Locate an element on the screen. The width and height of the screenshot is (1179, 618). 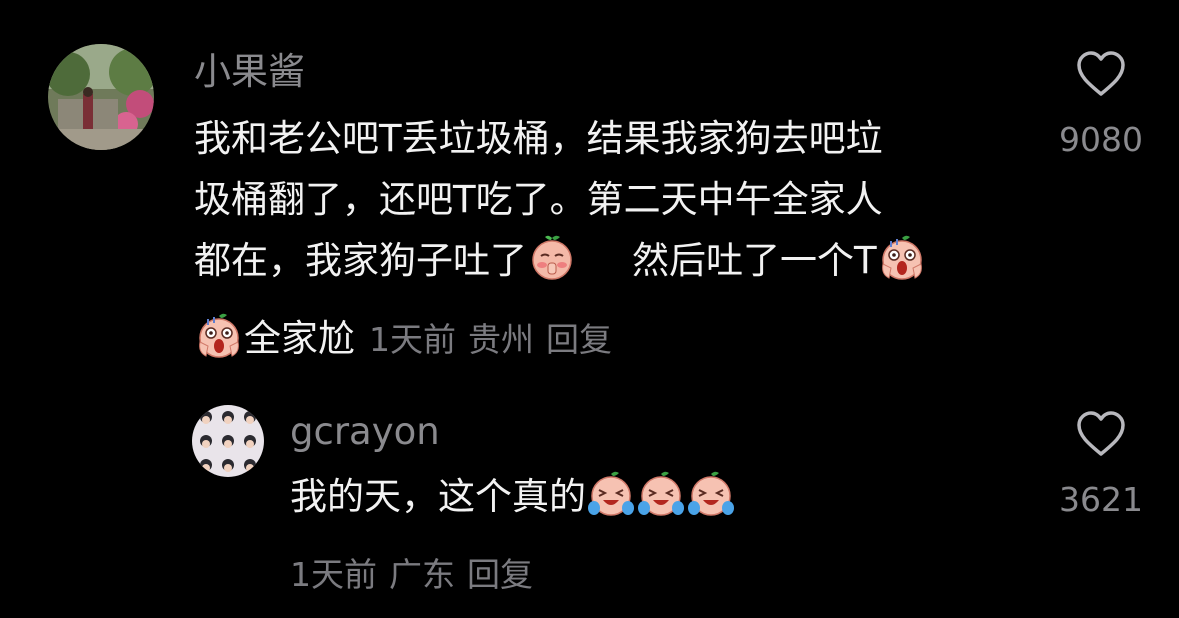
comment-text-line: 我的天，这个真的 is located at coordinates (513, 496).